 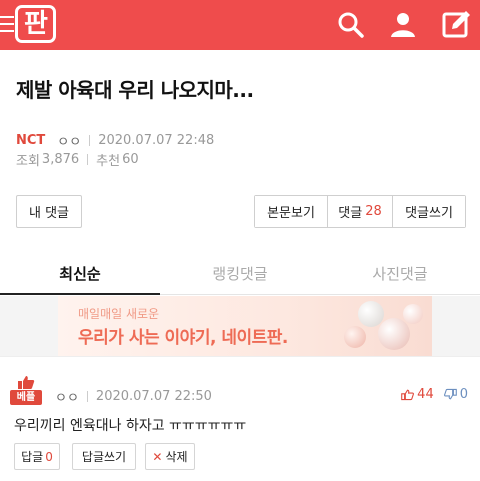 I want to click on write-reply-button: 답글쓰기, so click(x=104, y=456).